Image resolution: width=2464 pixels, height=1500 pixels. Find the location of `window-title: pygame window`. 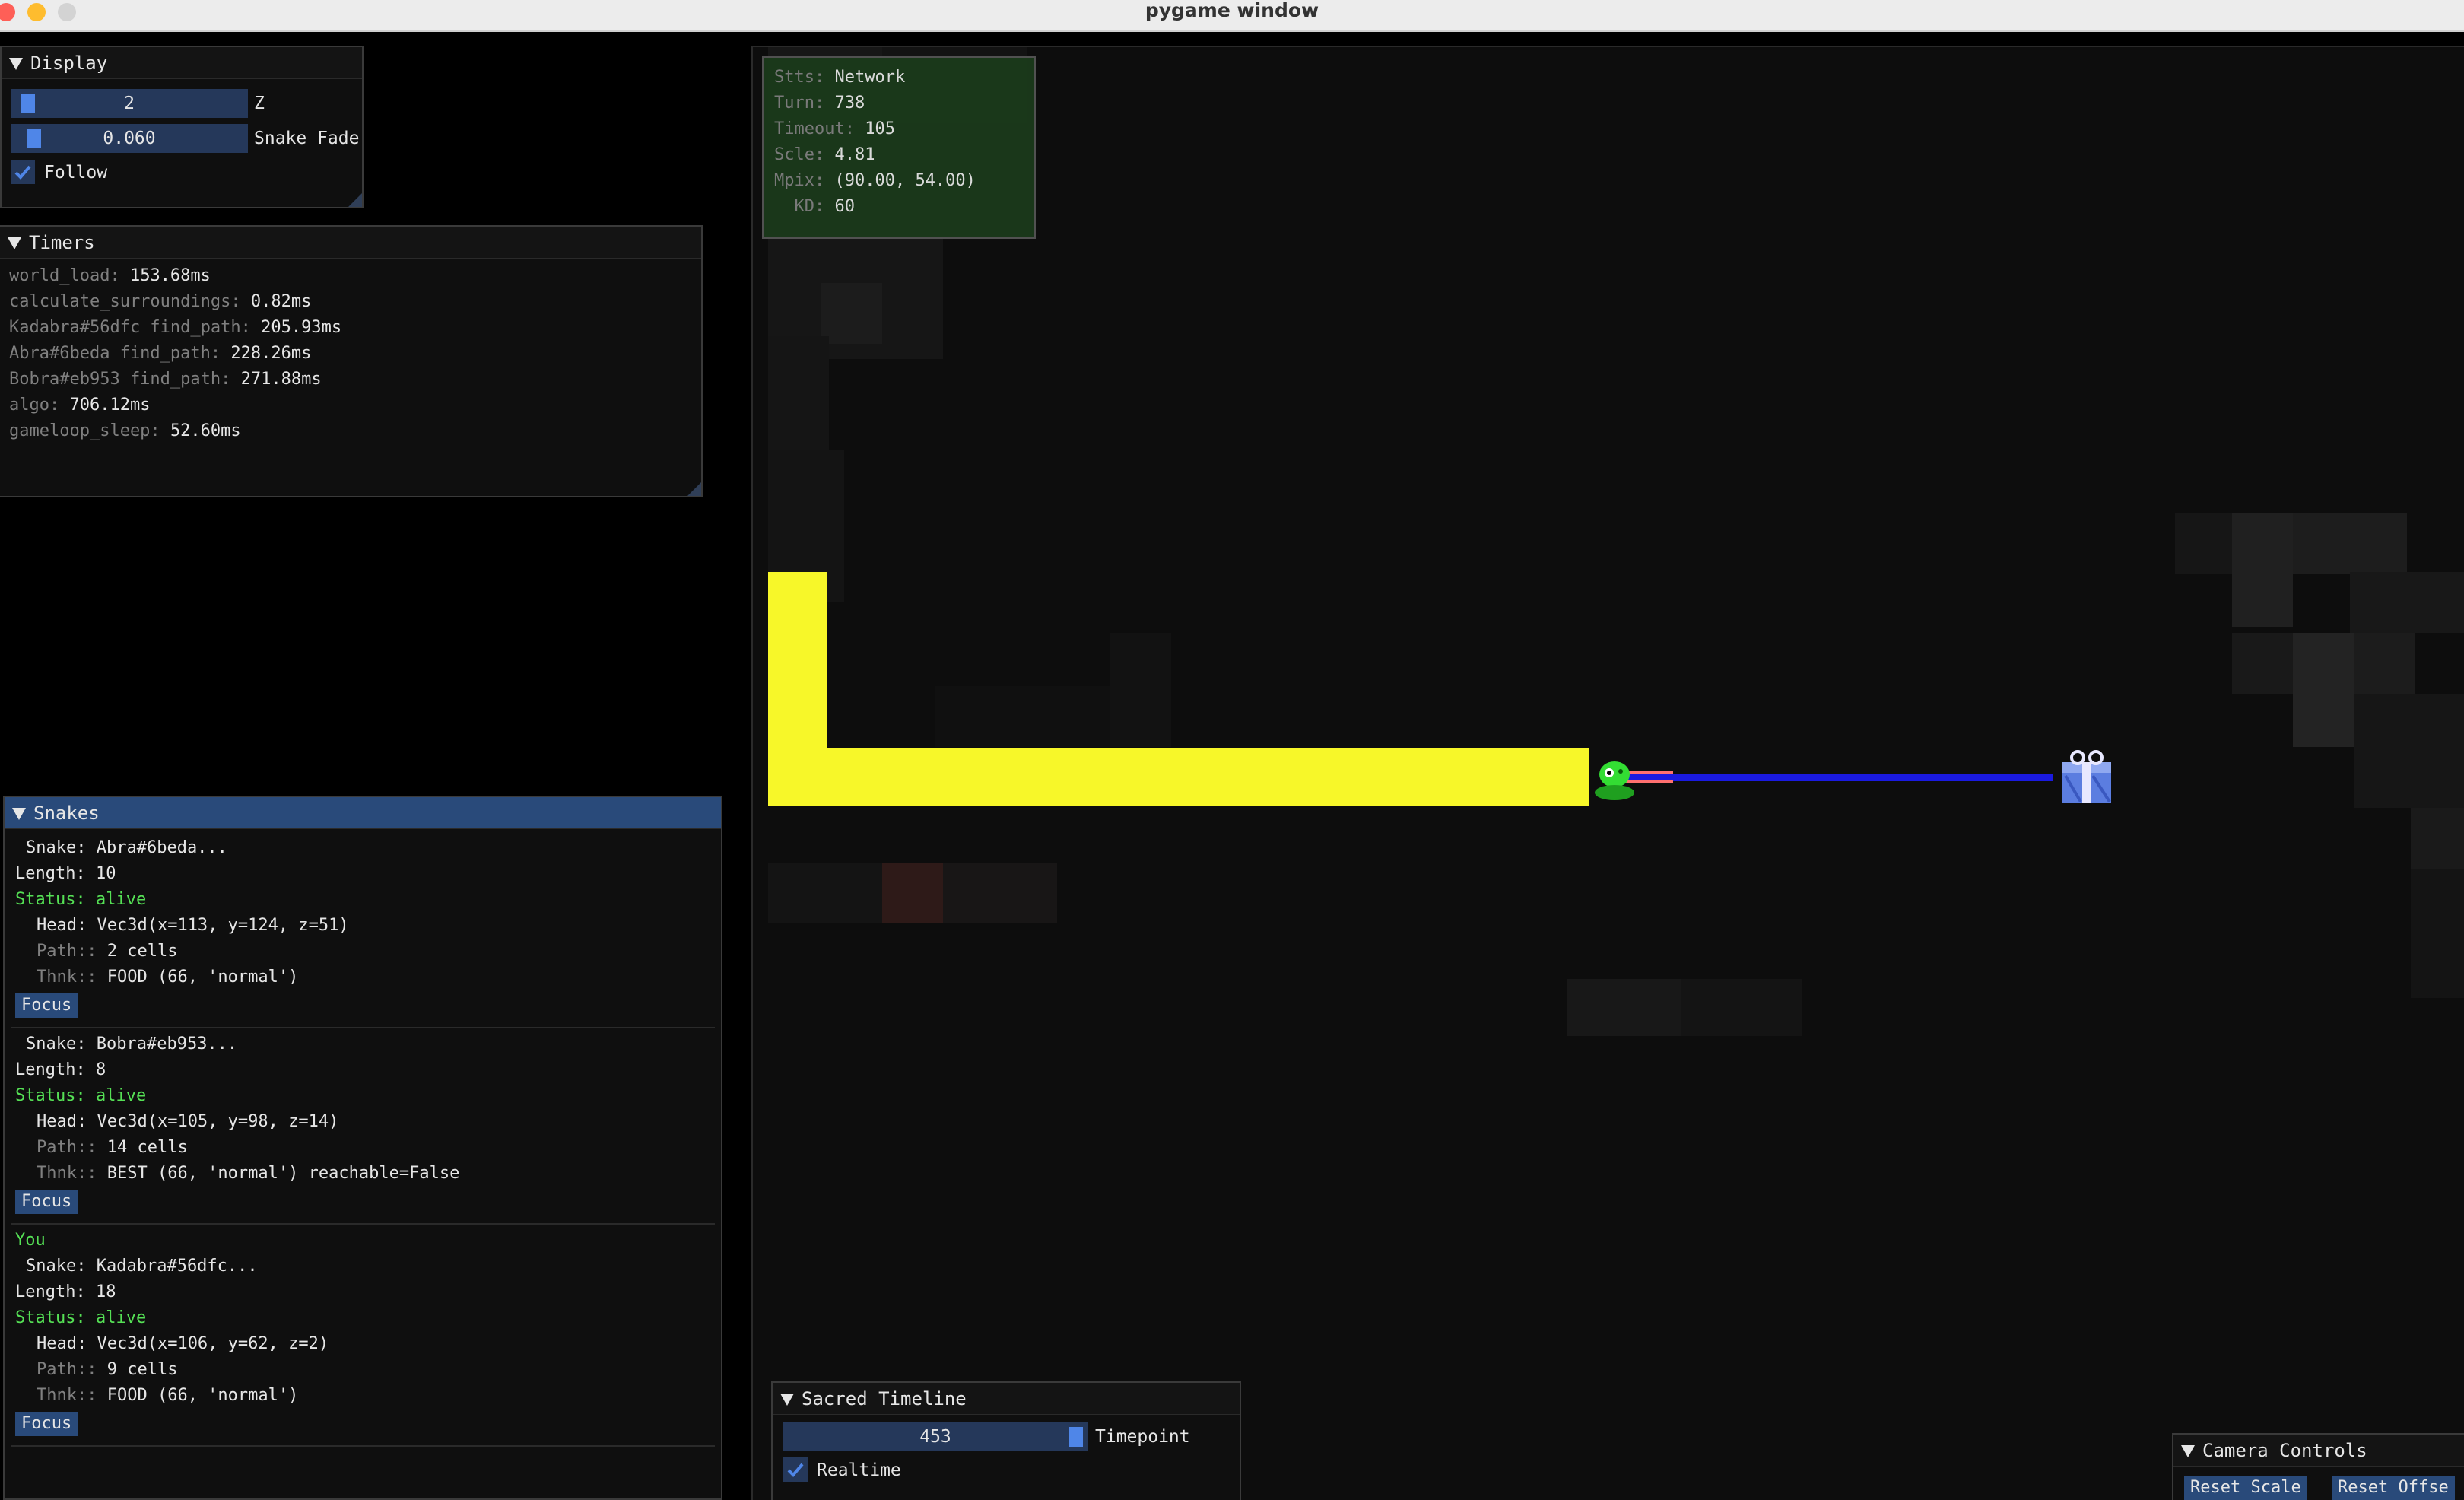

window-title: pygame window is located at coordinates (1232, 10).